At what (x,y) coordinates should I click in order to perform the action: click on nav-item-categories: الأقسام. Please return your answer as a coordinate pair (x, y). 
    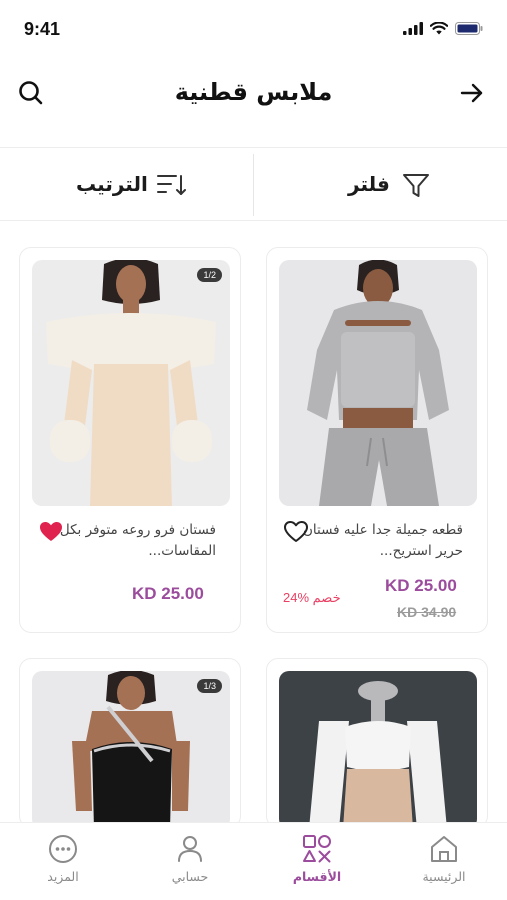
    Looking at the image, I should click on (317, 861).